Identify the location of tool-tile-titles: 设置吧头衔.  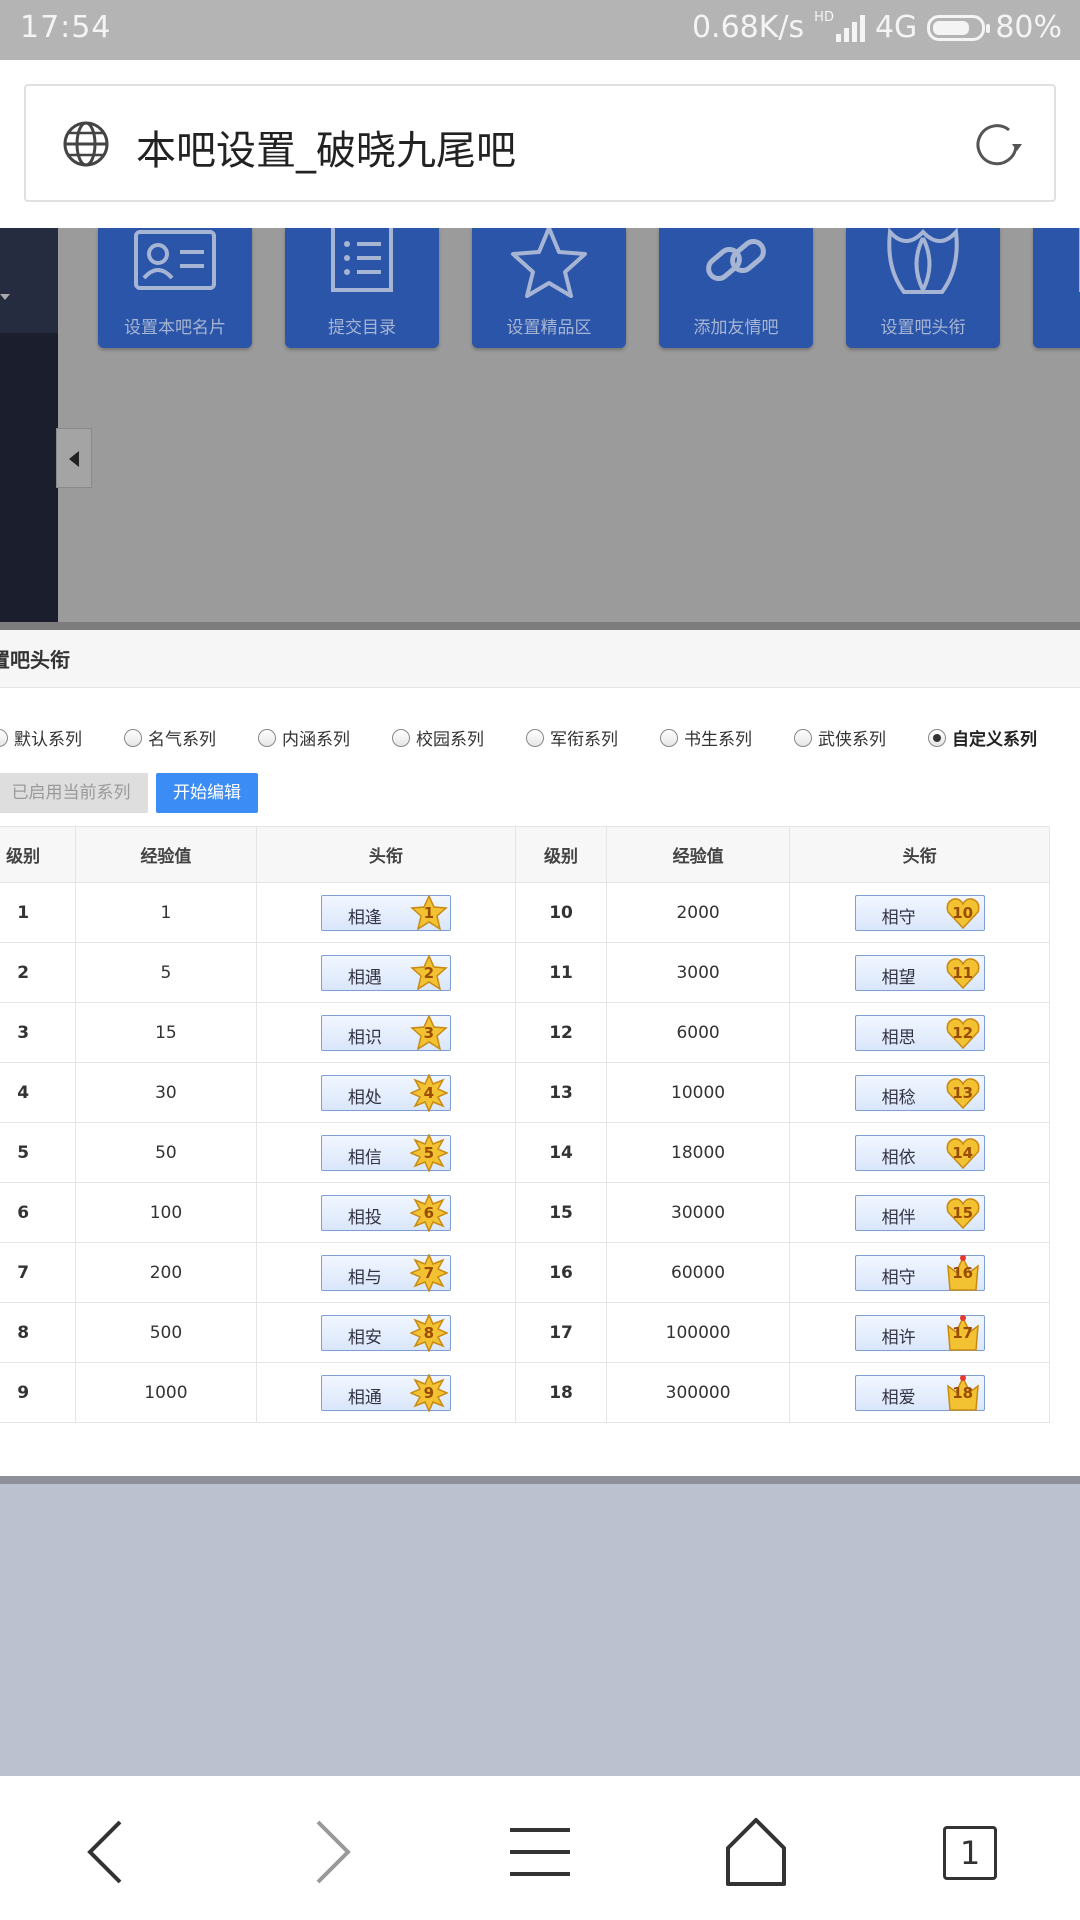
(923, 288).